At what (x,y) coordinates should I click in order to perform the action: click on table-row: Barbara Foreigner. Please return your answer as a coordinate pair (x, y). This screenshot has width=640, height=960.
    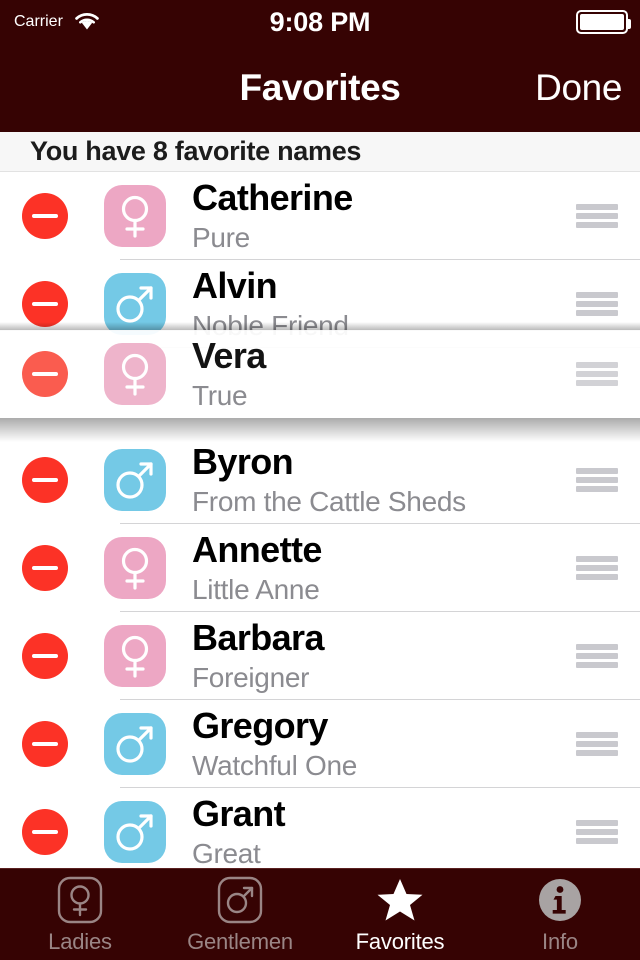
    Looking at the image, I should click on (320, 656).